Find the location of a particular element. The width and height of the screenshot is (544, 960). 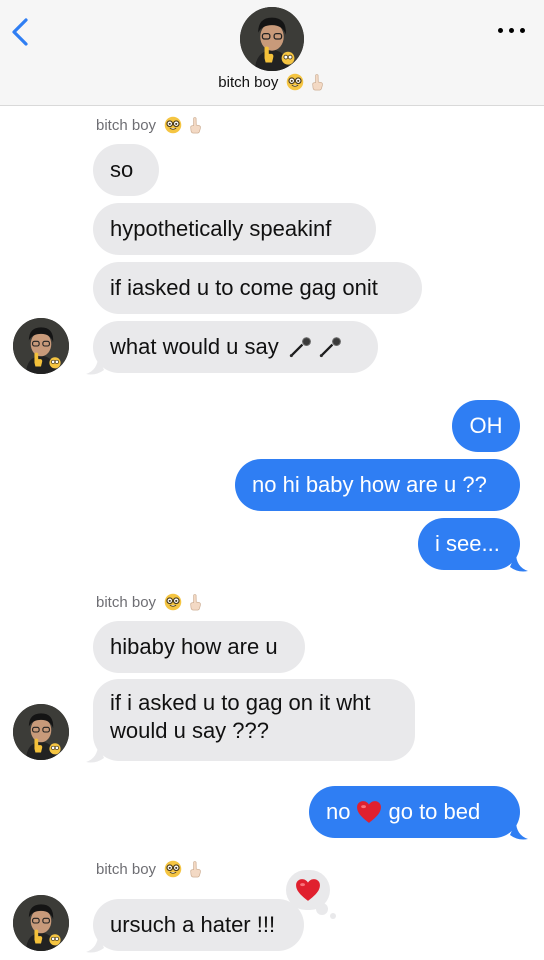

message-bubble-incoming: ursuch a hater !!! is located at coordinates (198, 925).